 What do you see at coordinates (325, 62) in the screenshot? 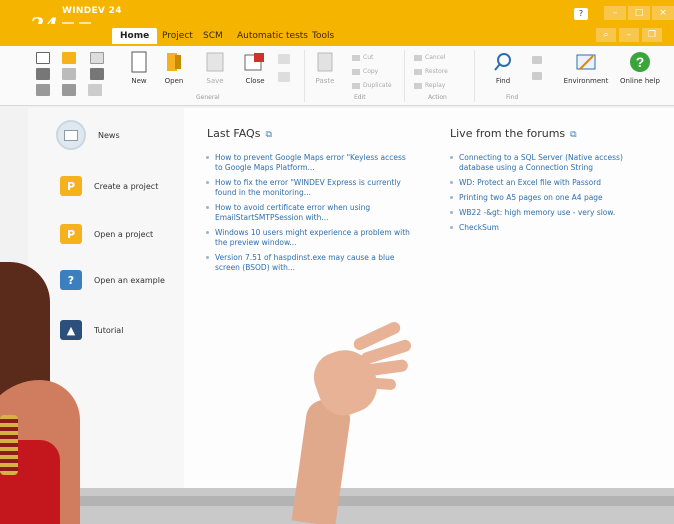
I see `paste-icon` at bounding box center [325, 62].